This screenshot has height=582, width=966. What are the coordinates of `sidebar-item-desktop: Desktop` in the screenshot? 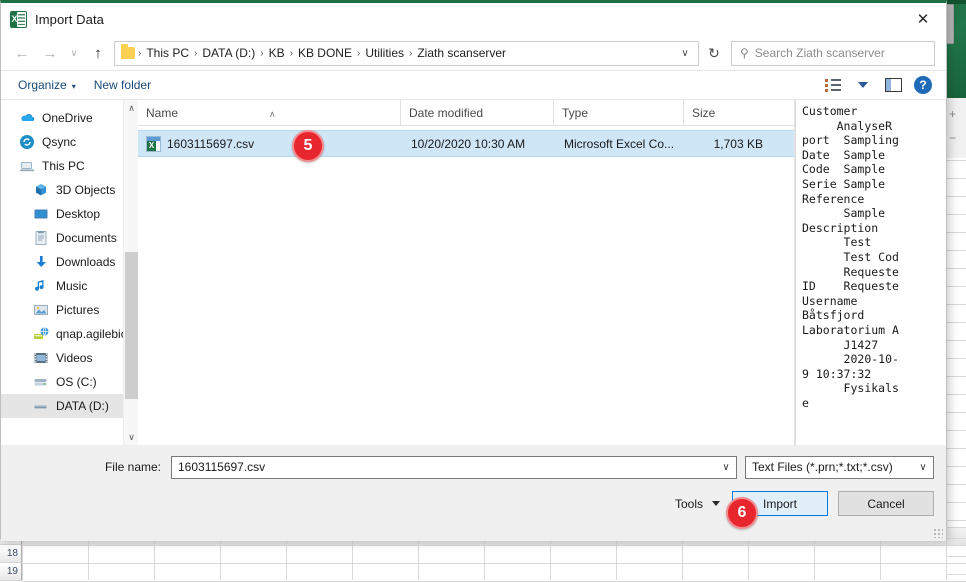 It's located at (69, 214).